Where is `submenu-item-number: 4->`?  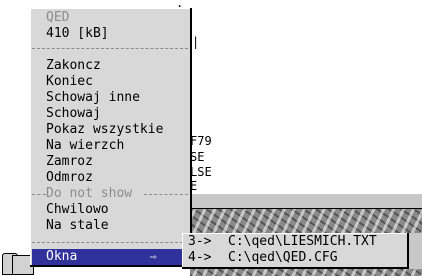
submenu-item-number: 4-> is located at coordinates (200, 257).